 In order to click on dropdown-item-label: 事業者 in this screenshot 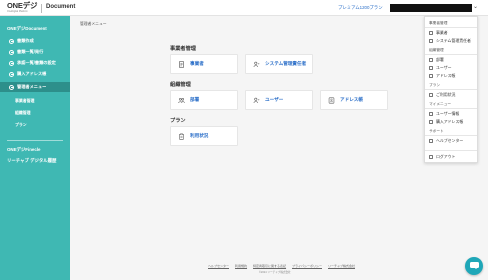, I will do `click(442, 32)`.